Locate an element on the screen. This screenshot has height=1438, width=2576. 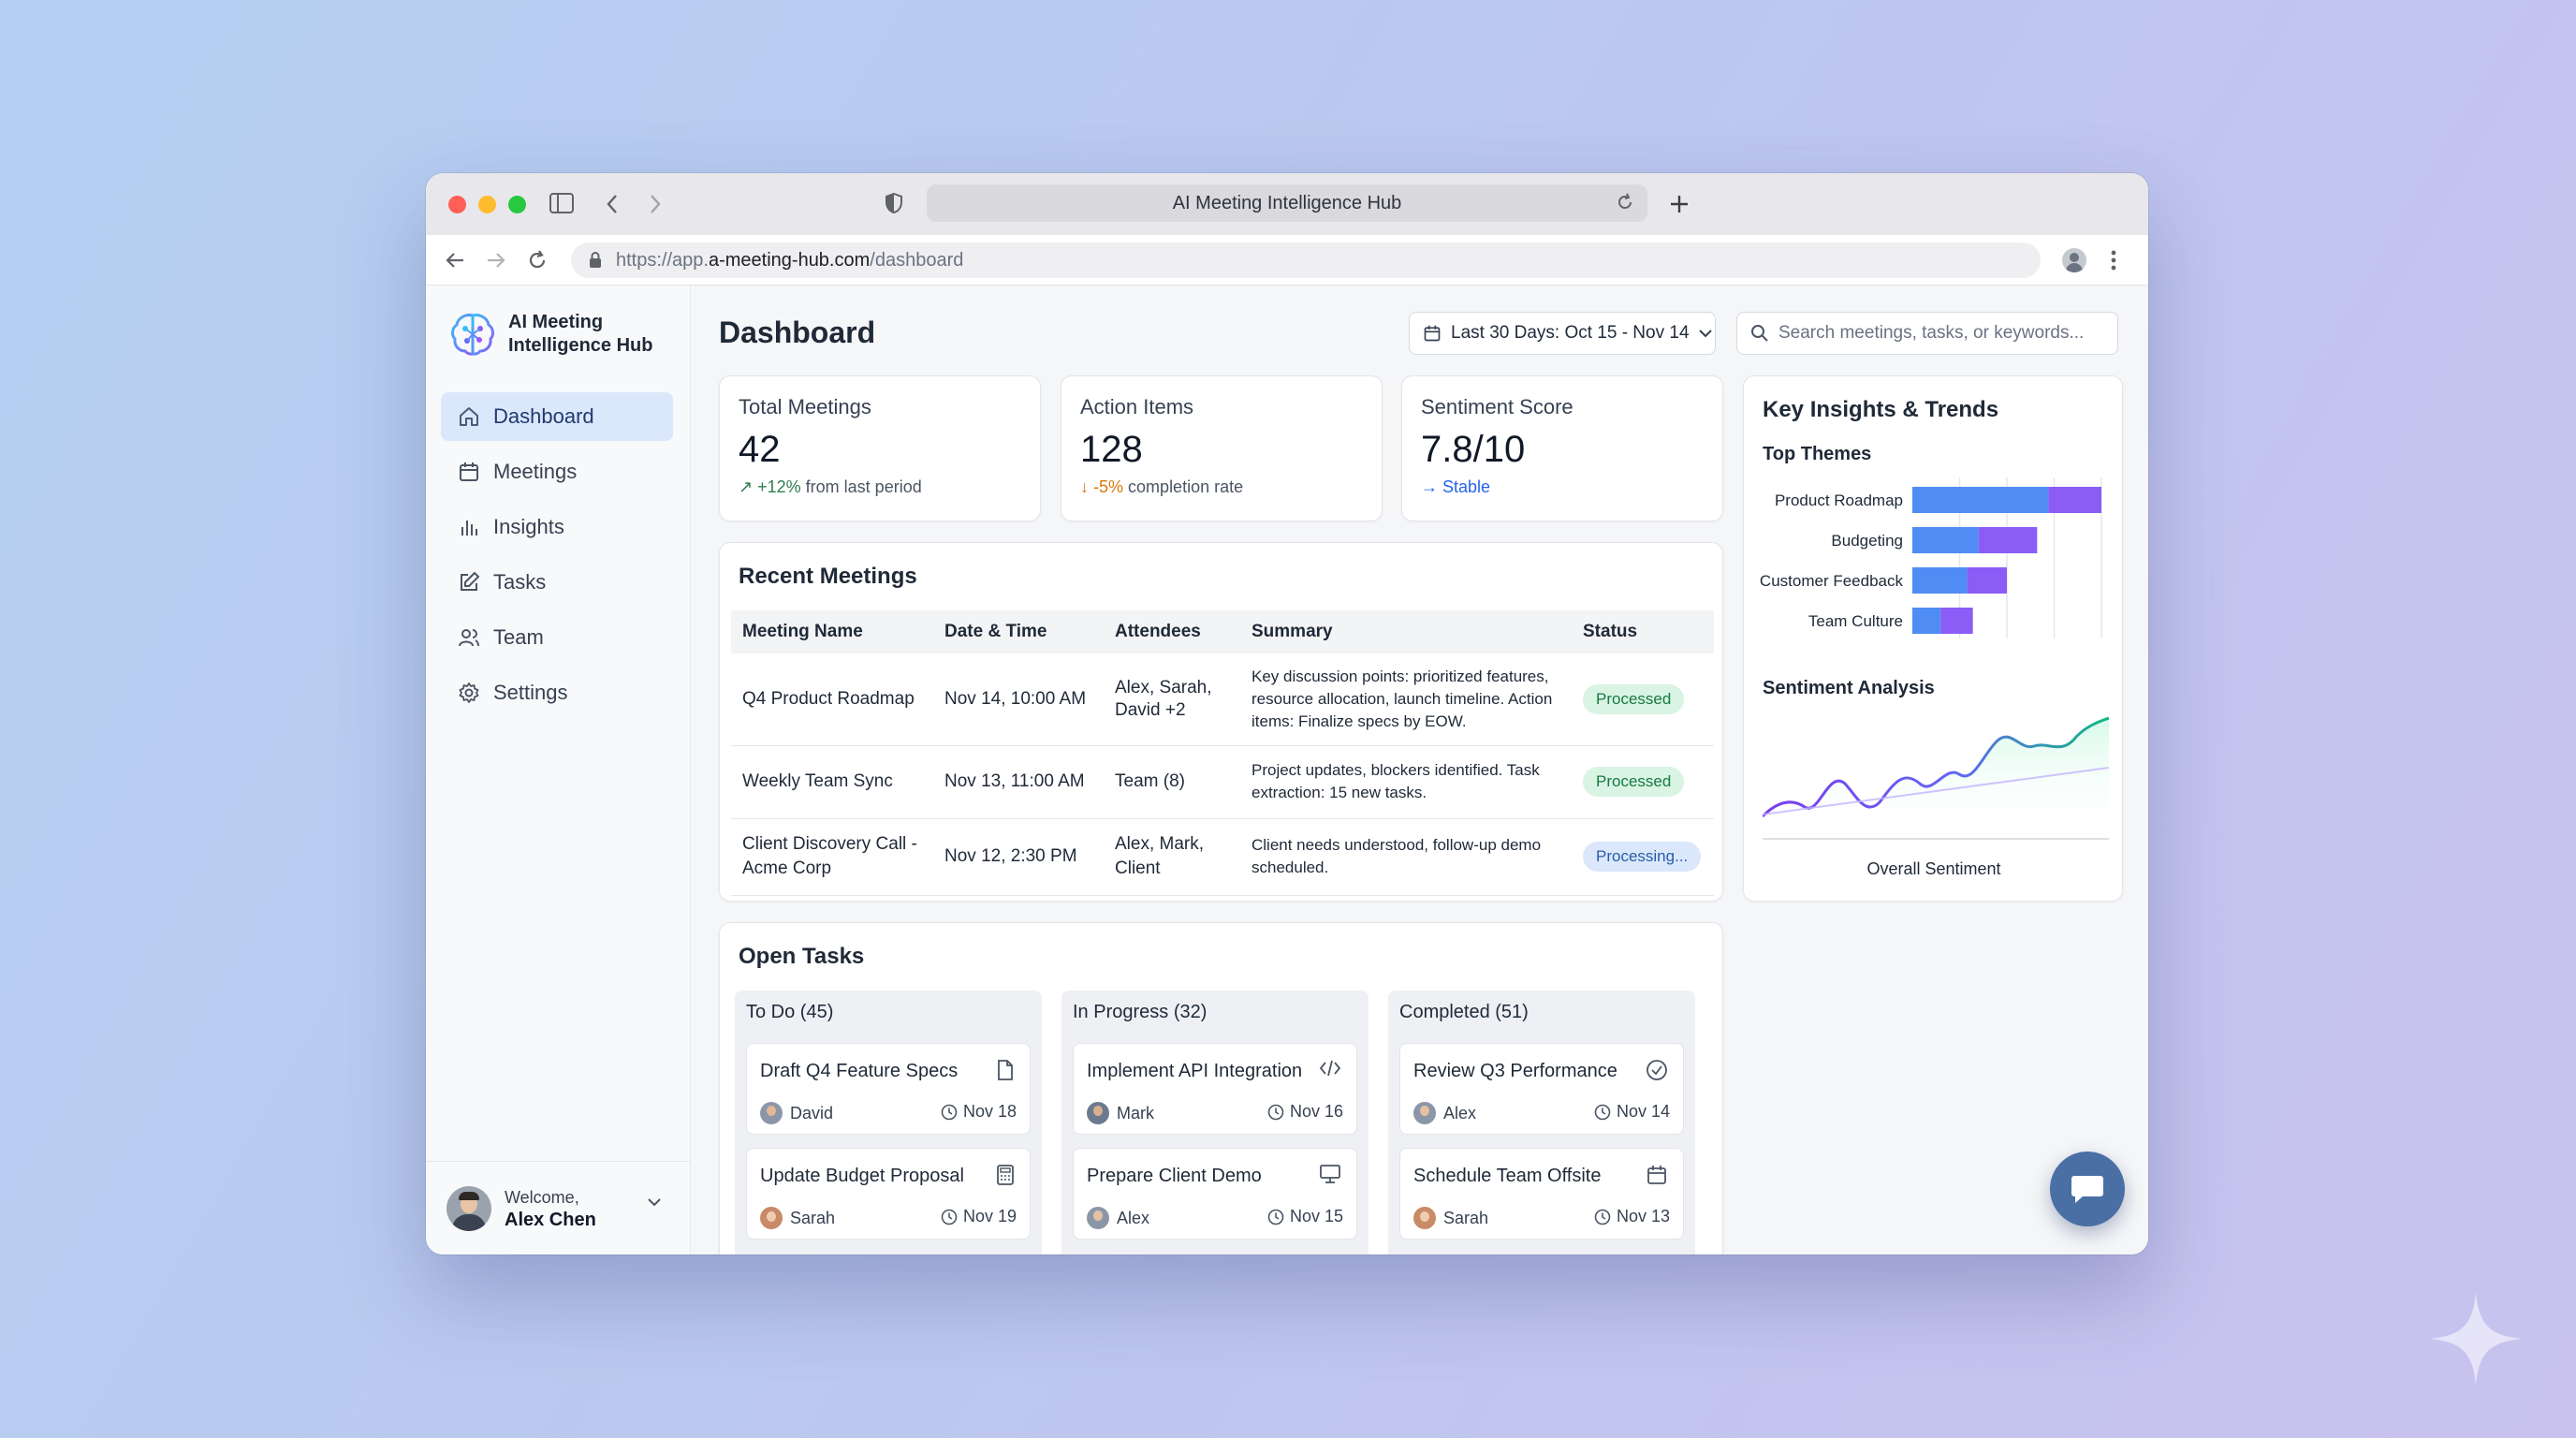
app-logo: AI Meeting Intelligence Hub is located at coordinates (553, 334).